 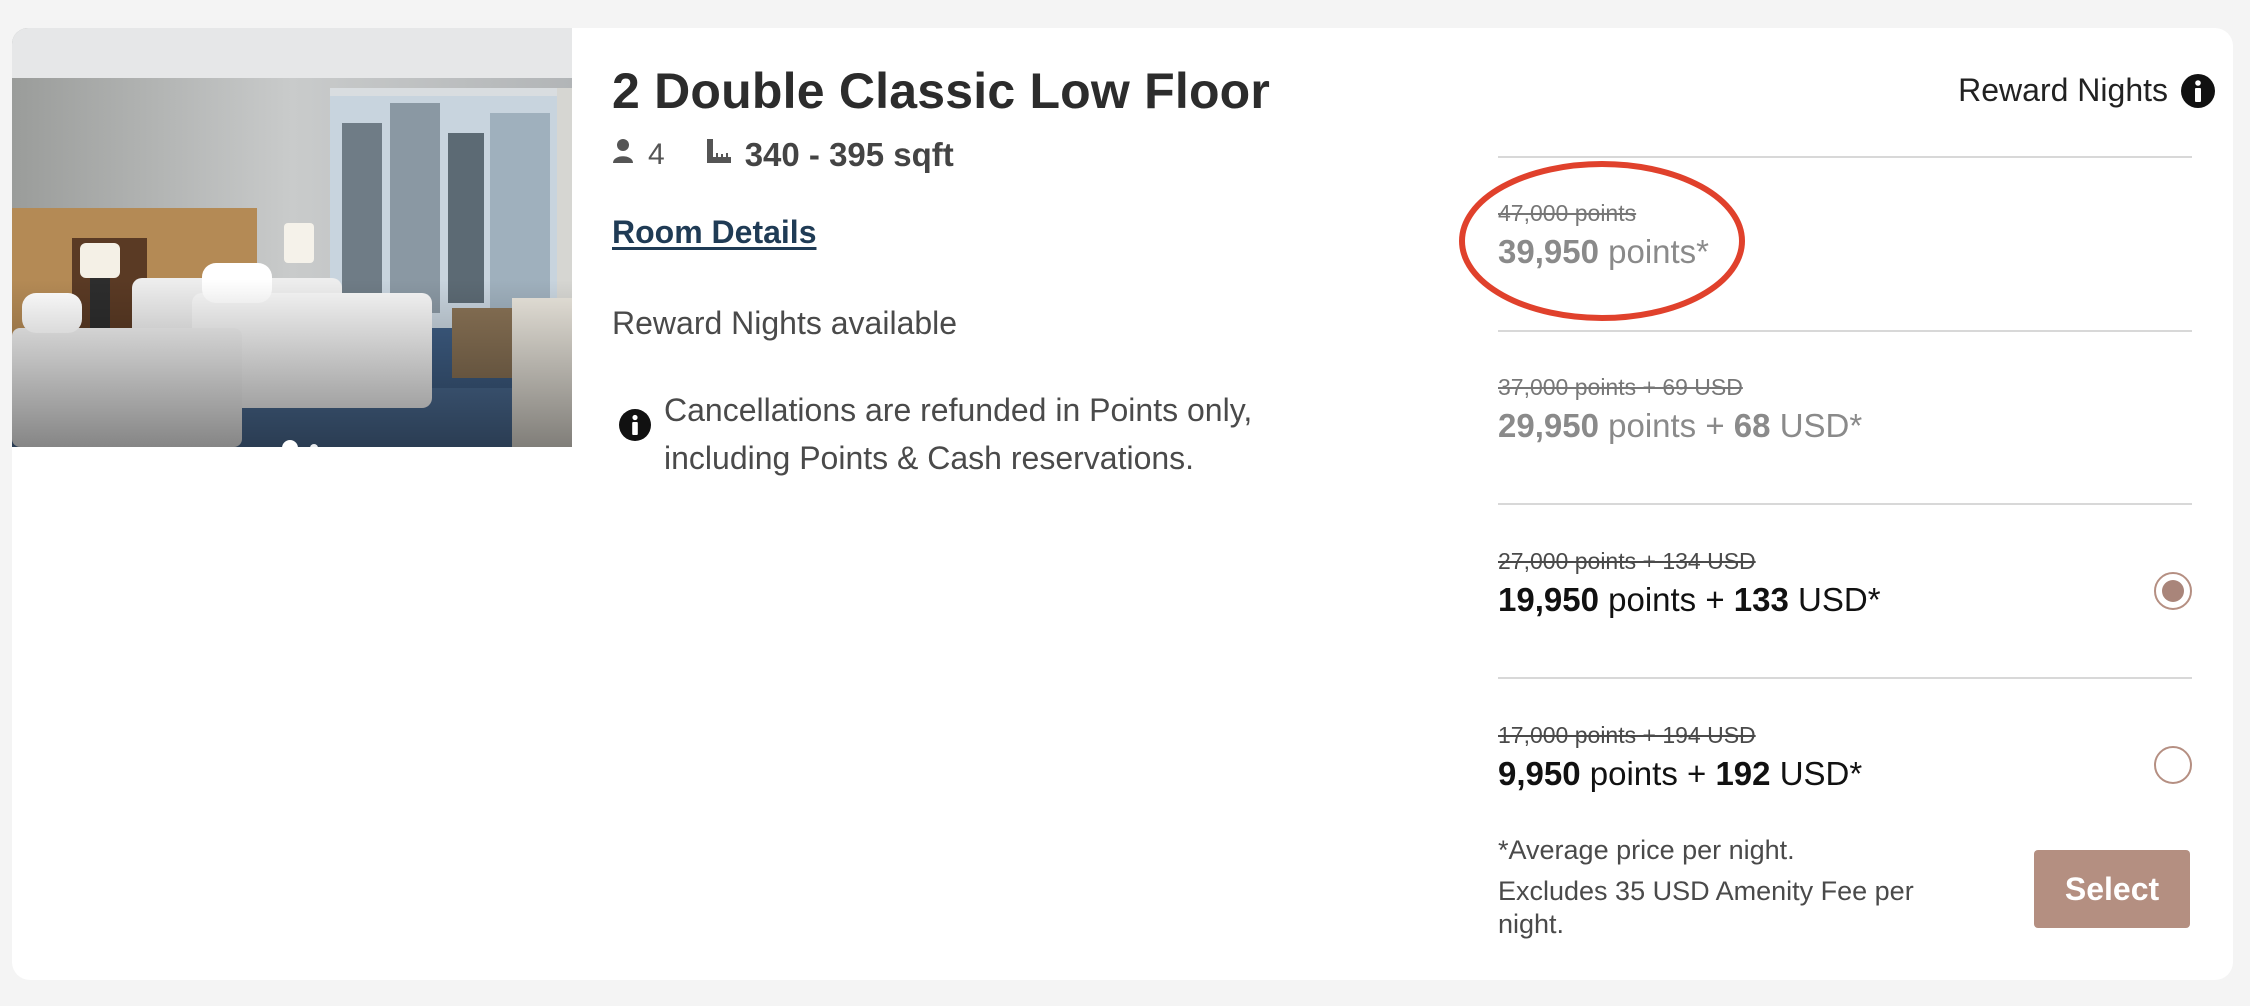 What do you see at coordinates (1603, 252) in the screenshot?
I see `discounted-price: 39,950 points*` at bounding box center [1603, 252].